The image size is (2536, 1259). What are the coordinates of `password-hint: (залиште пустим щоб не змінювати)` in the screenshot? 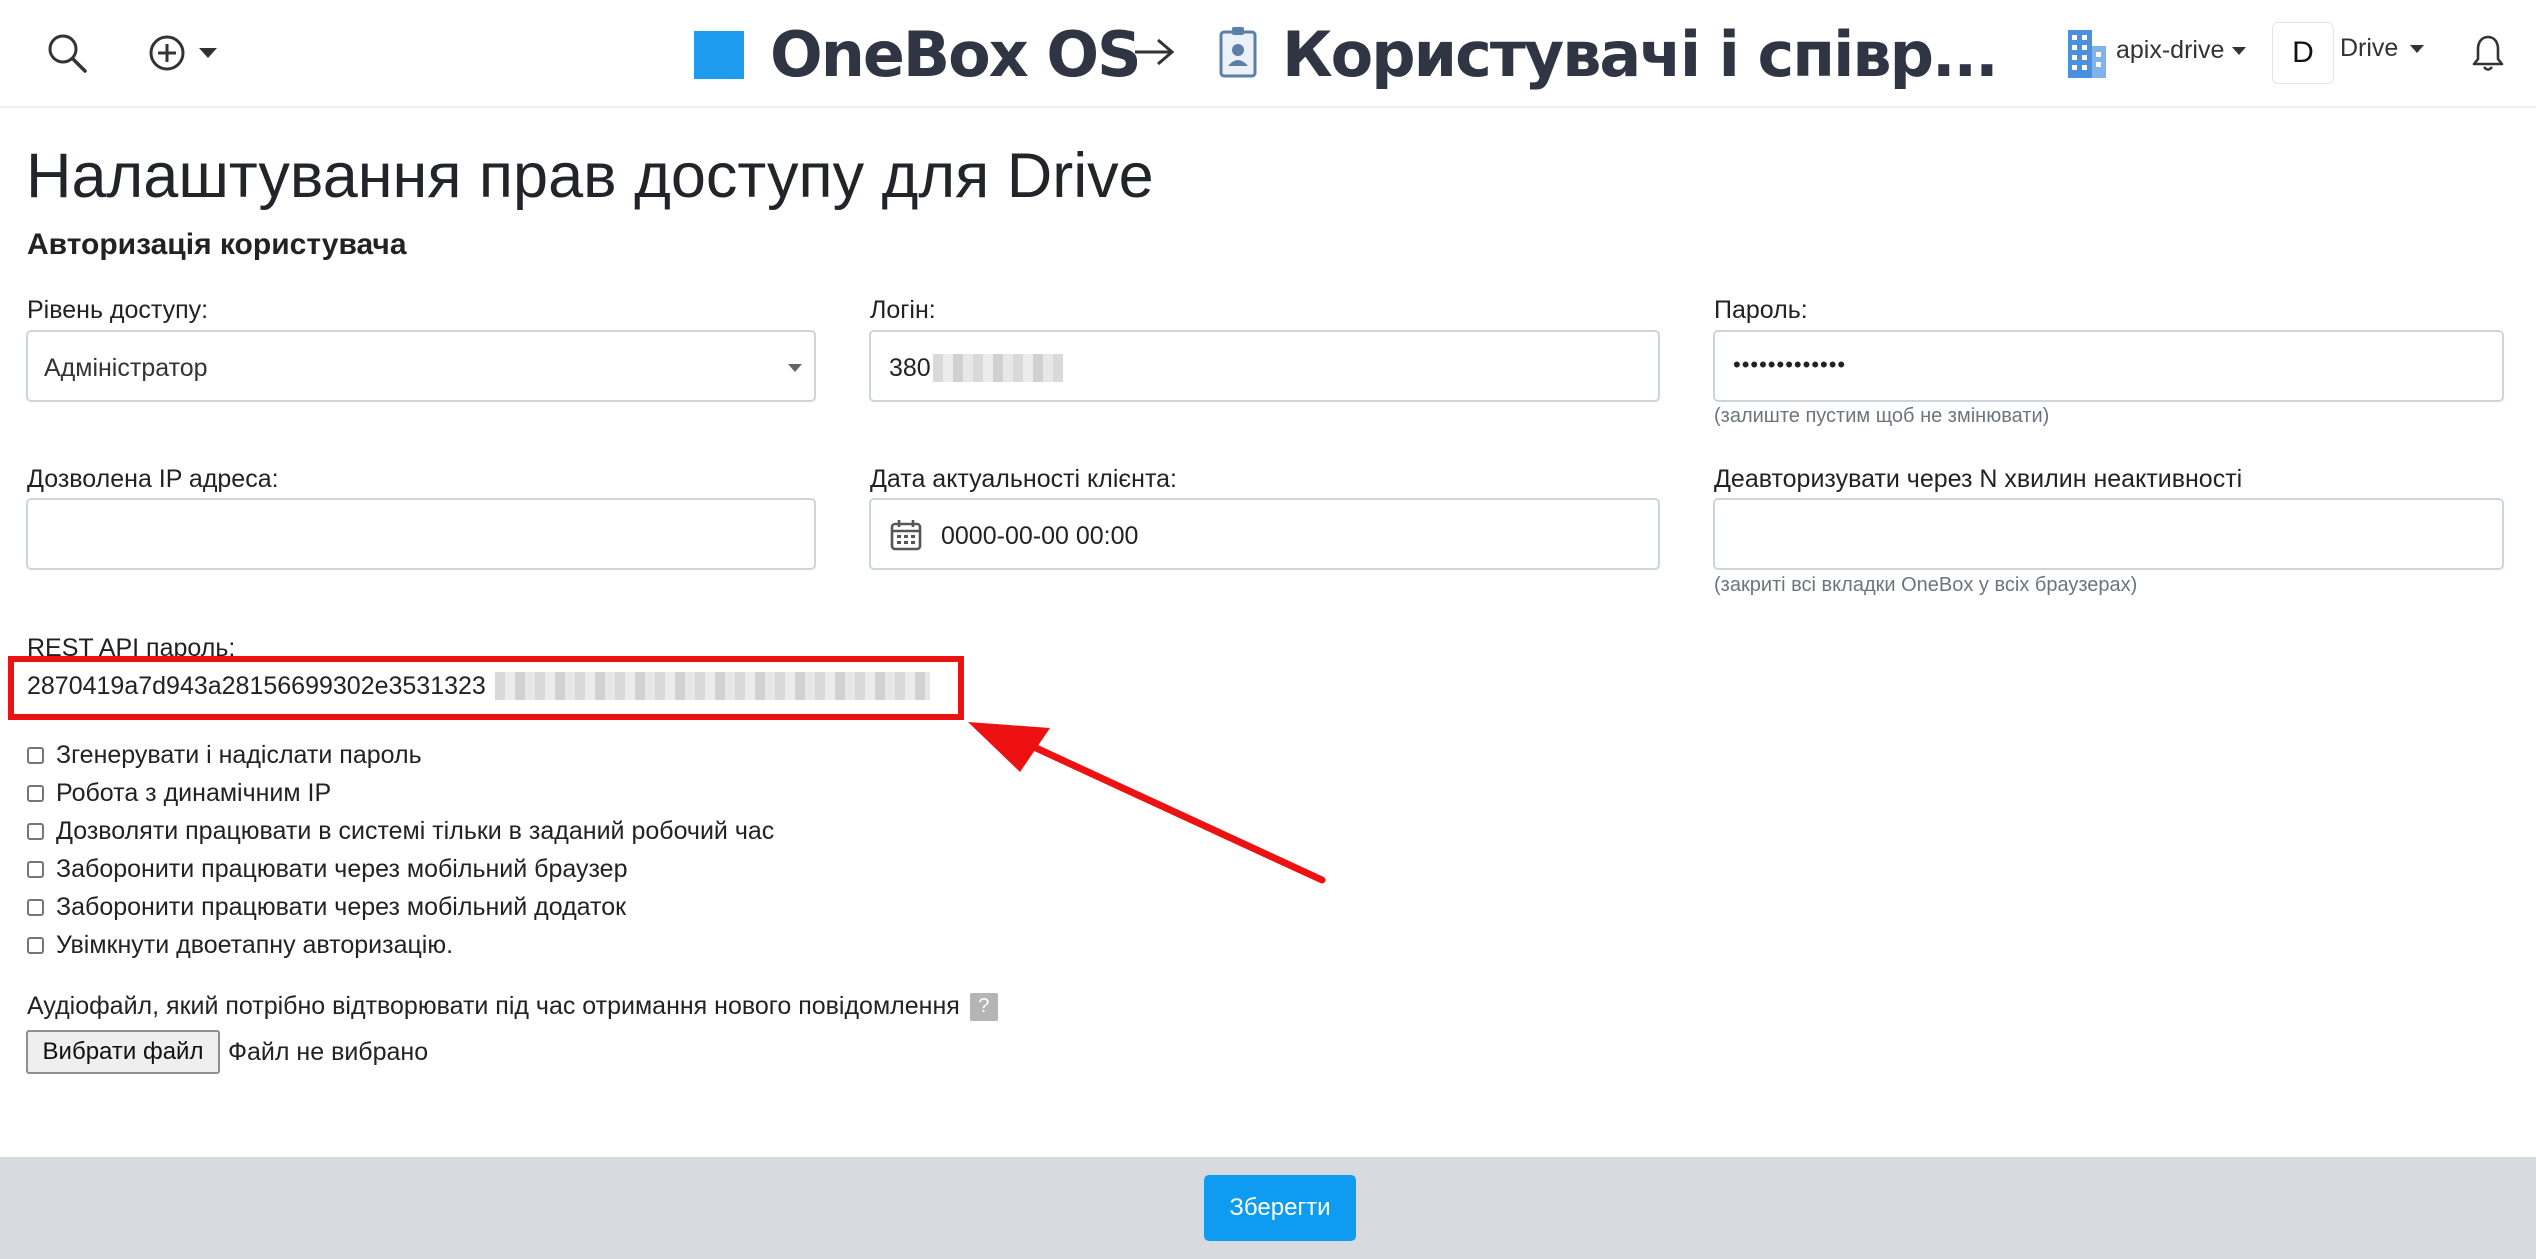 It's located at (1882, 416).